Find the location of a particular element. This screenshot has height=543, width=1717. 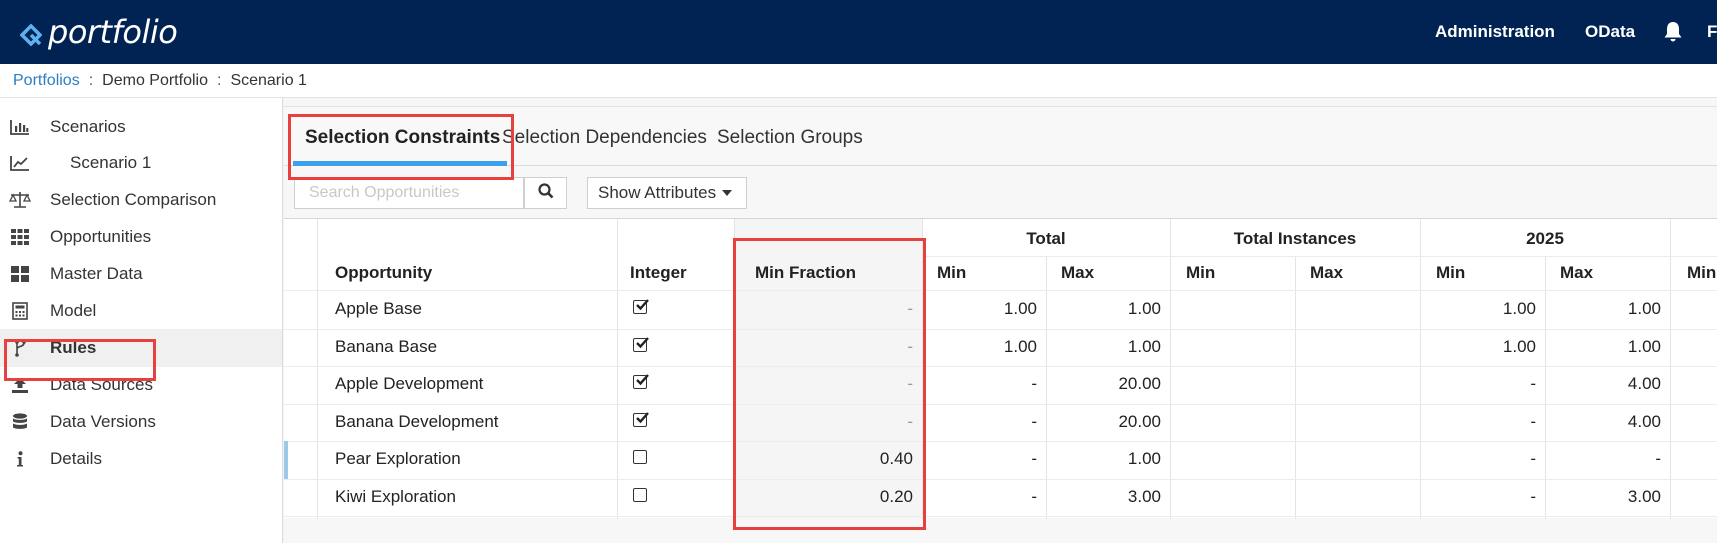

search-icon is located at coordinates (545, 193).